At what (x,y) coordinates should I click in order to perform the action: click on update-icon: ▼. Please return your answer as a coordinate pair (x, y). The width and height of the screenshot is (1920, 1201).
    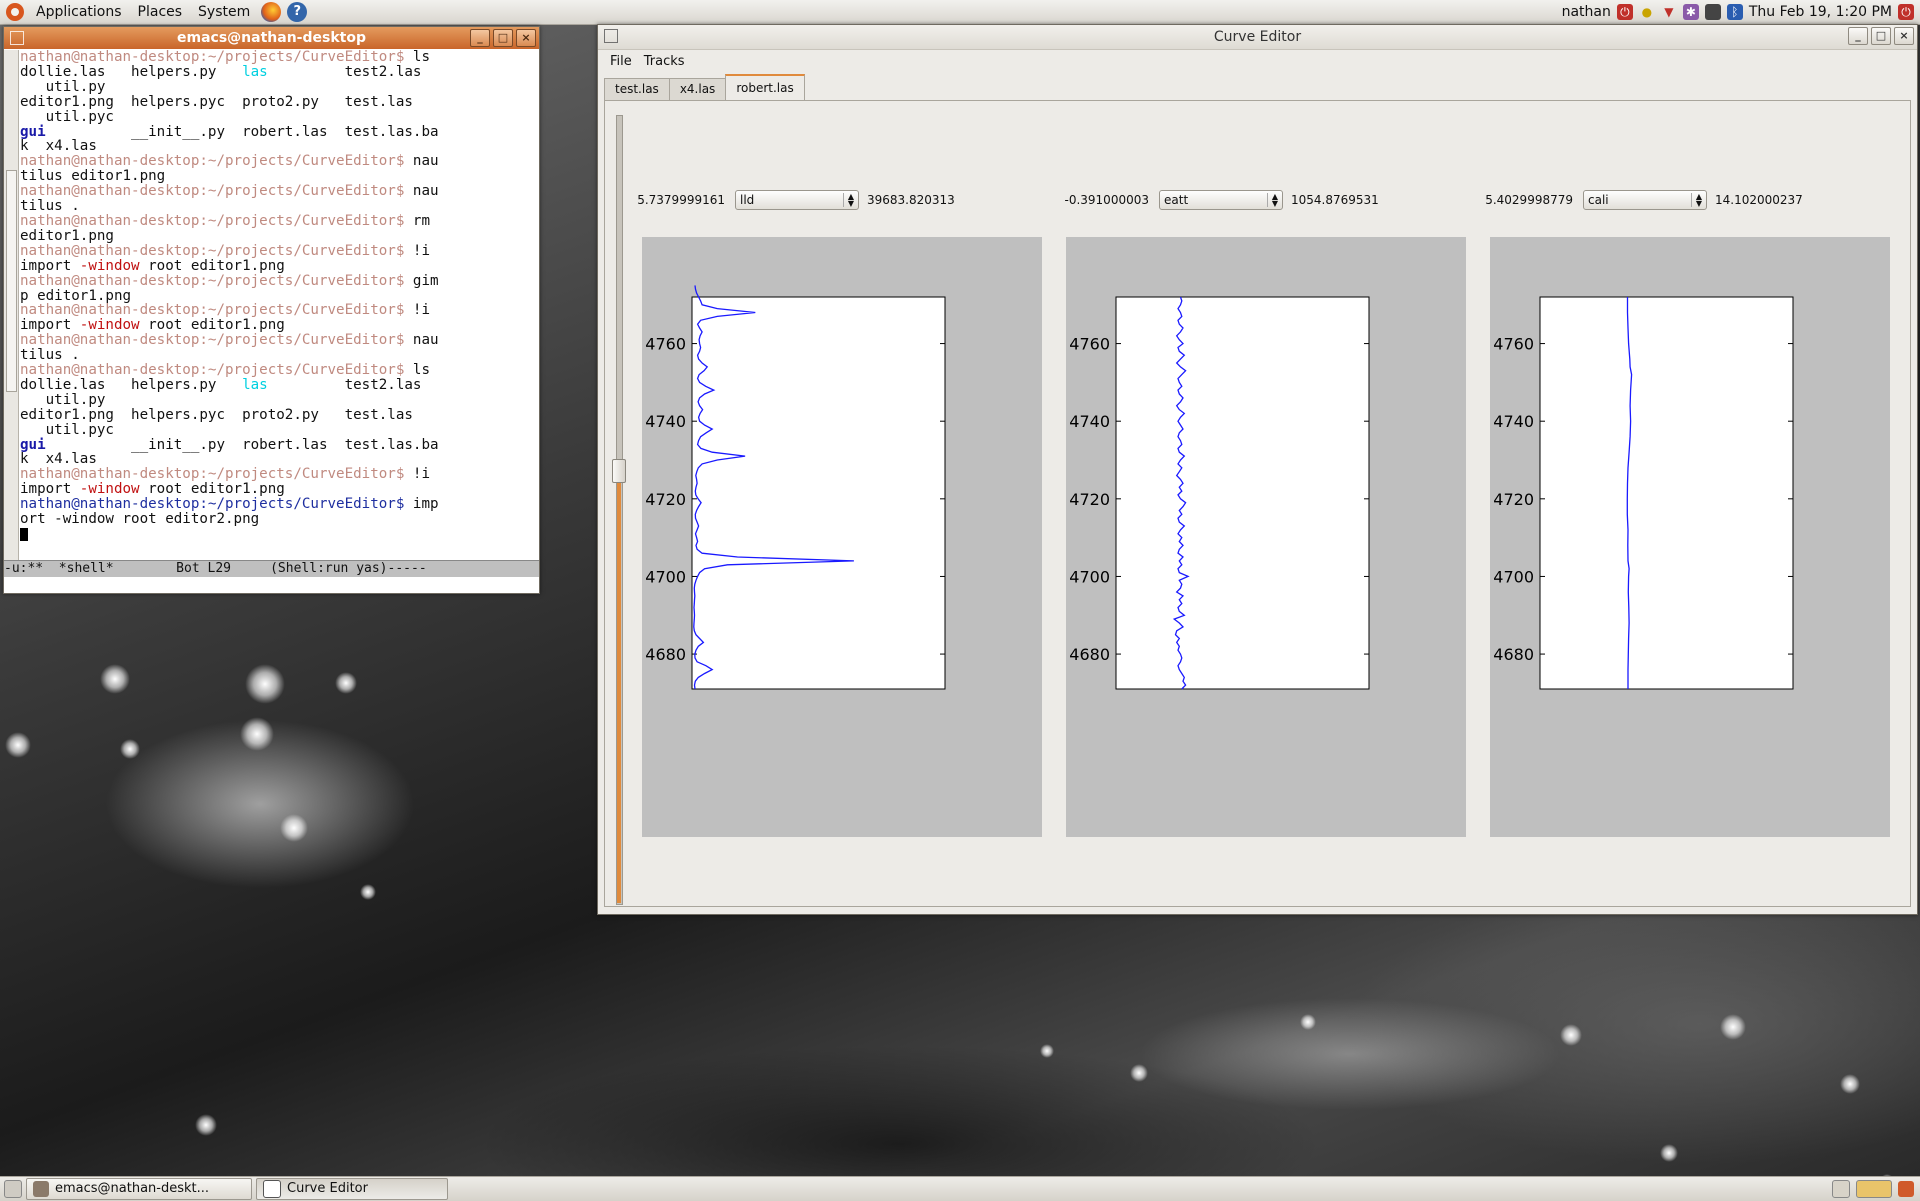
    Looking at the image, I should click on (1669, 12).